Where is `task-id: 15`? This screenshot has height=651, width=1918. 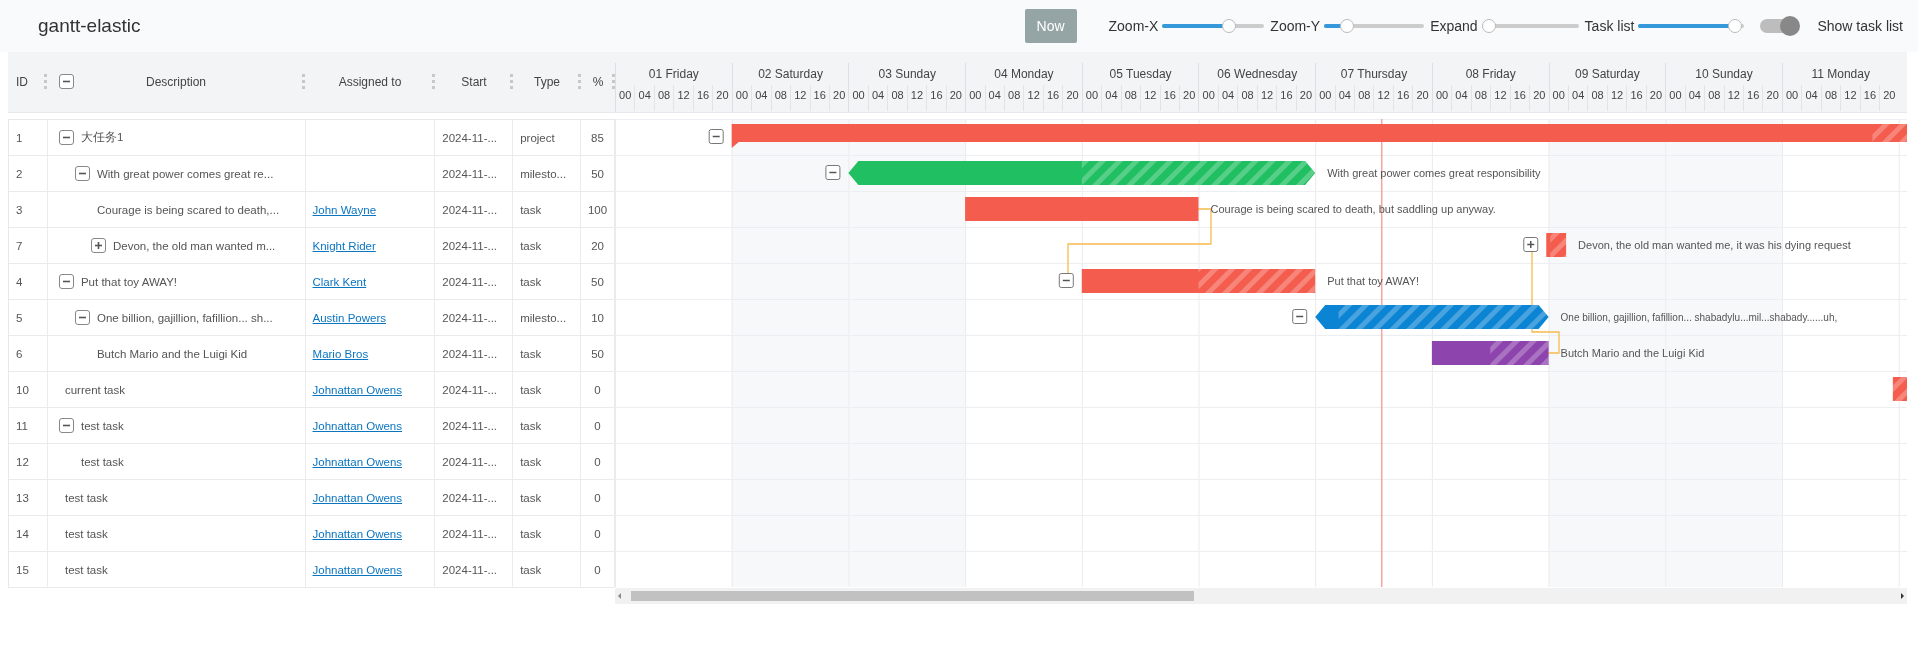
task-id: 15 is located at coordinates (22, 569).